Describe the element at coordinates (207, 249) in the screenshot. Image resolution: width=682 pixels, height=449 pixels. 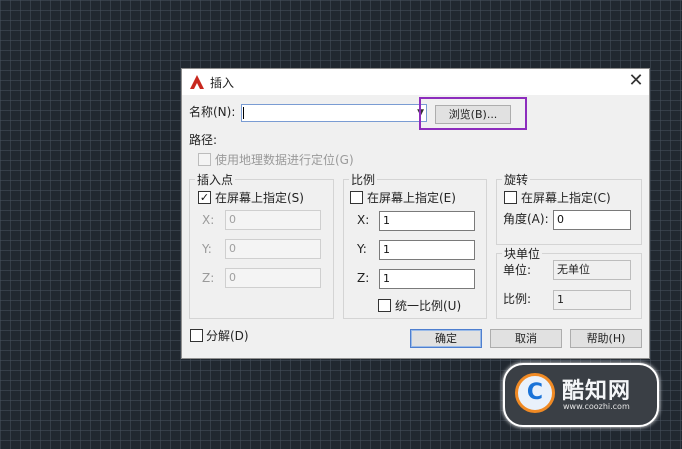
I see `insertion-y-label: Y:` at that location.